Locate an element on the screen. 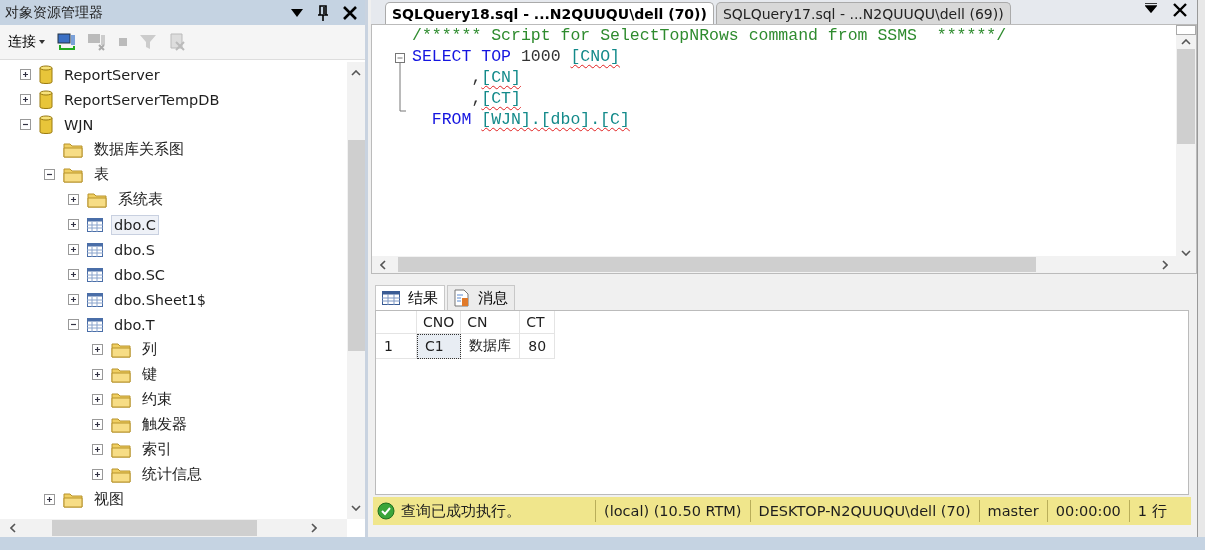 This screenshot has height=550, width=1205. panel-title: 对象资源管理器 is located at coordinates (54, 12).